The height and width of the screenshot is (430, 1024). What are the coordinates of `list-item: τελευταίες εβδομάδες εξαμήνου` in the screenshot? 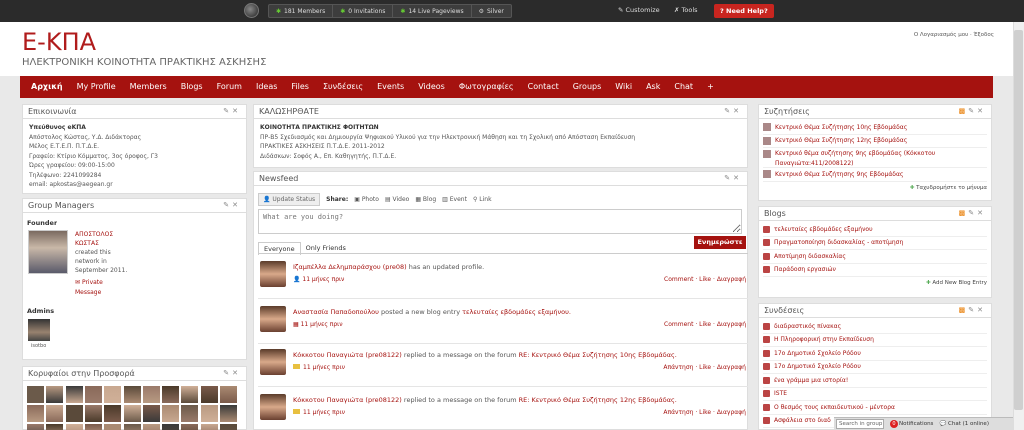 It's located at (875, 230).